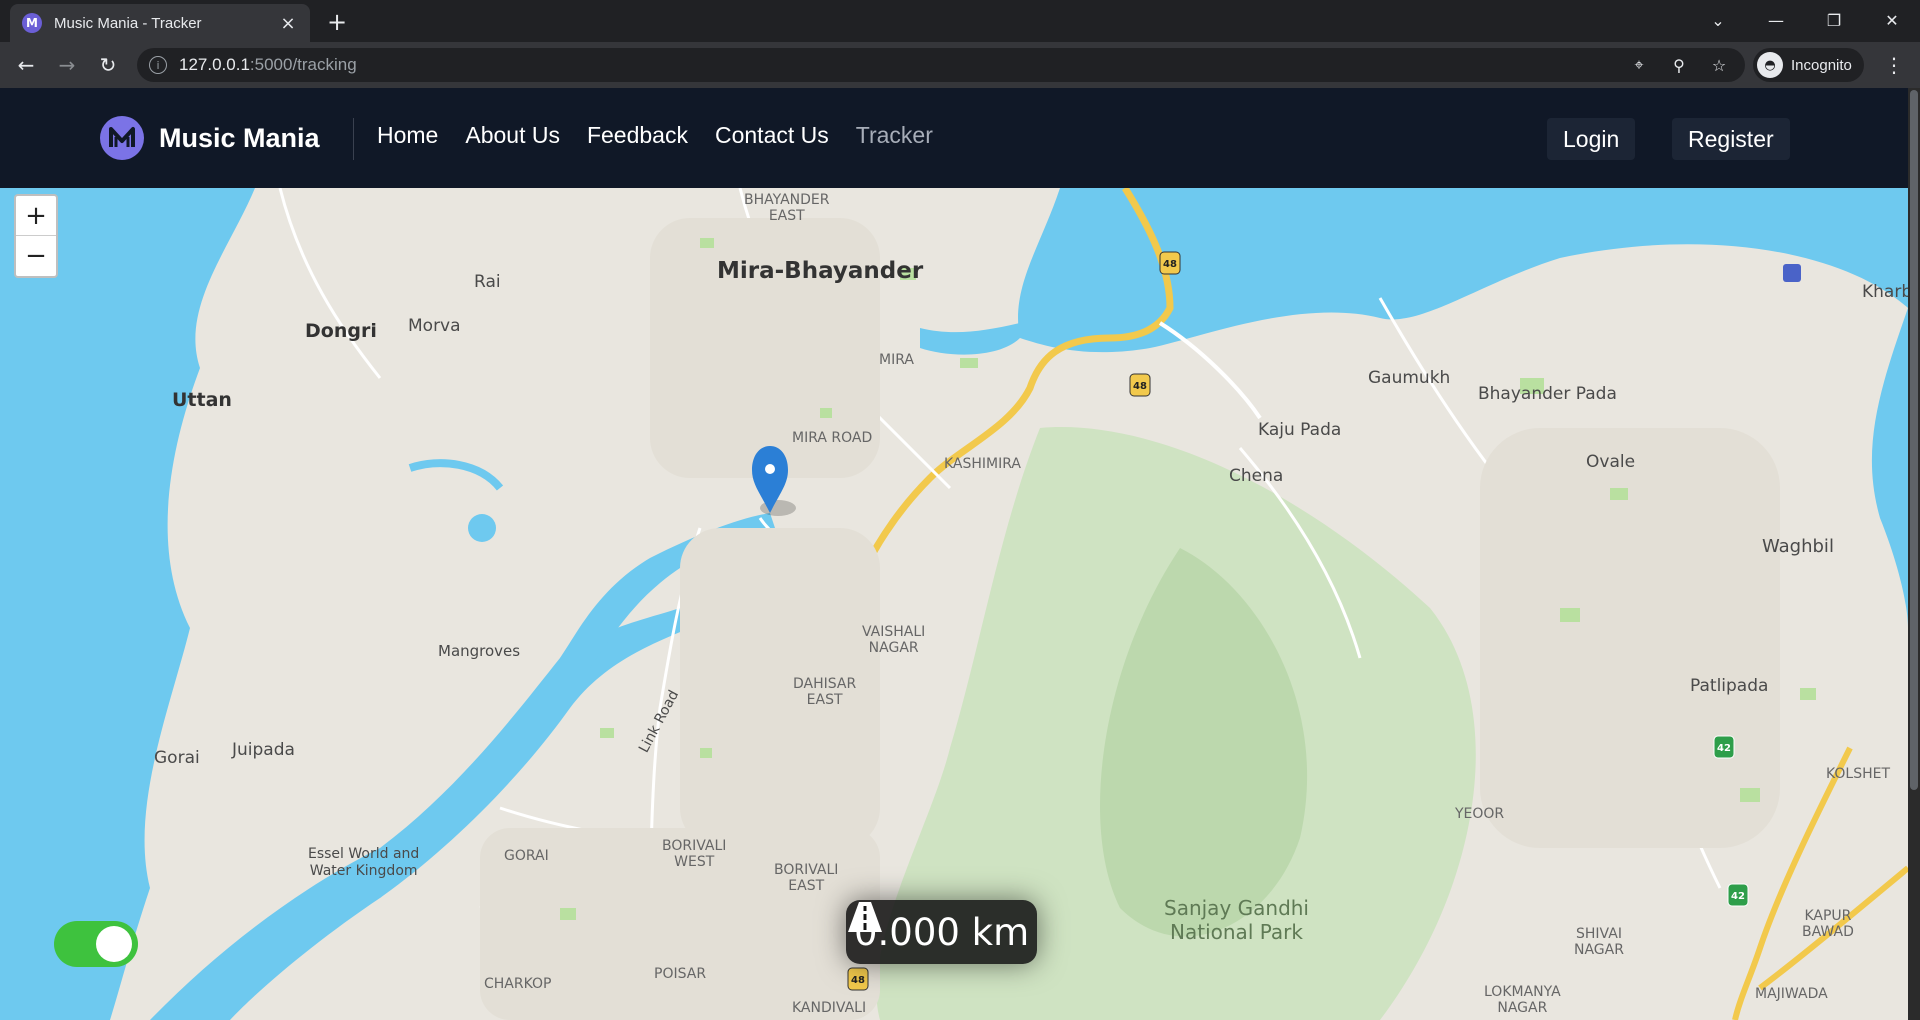 Image resolution: width=1920 pixels, height=1020 pixels. What do you see at coordinates (337, 22) in the screenshot?
I see `new-tab-icon: +` at bounding box center [337, 22].